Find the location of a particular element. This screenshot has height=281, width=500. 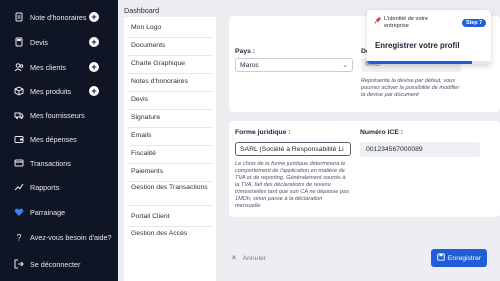

sidebar-item-9: ? Avez-vous besoin d'aide? is located at coordinates (59, 237).